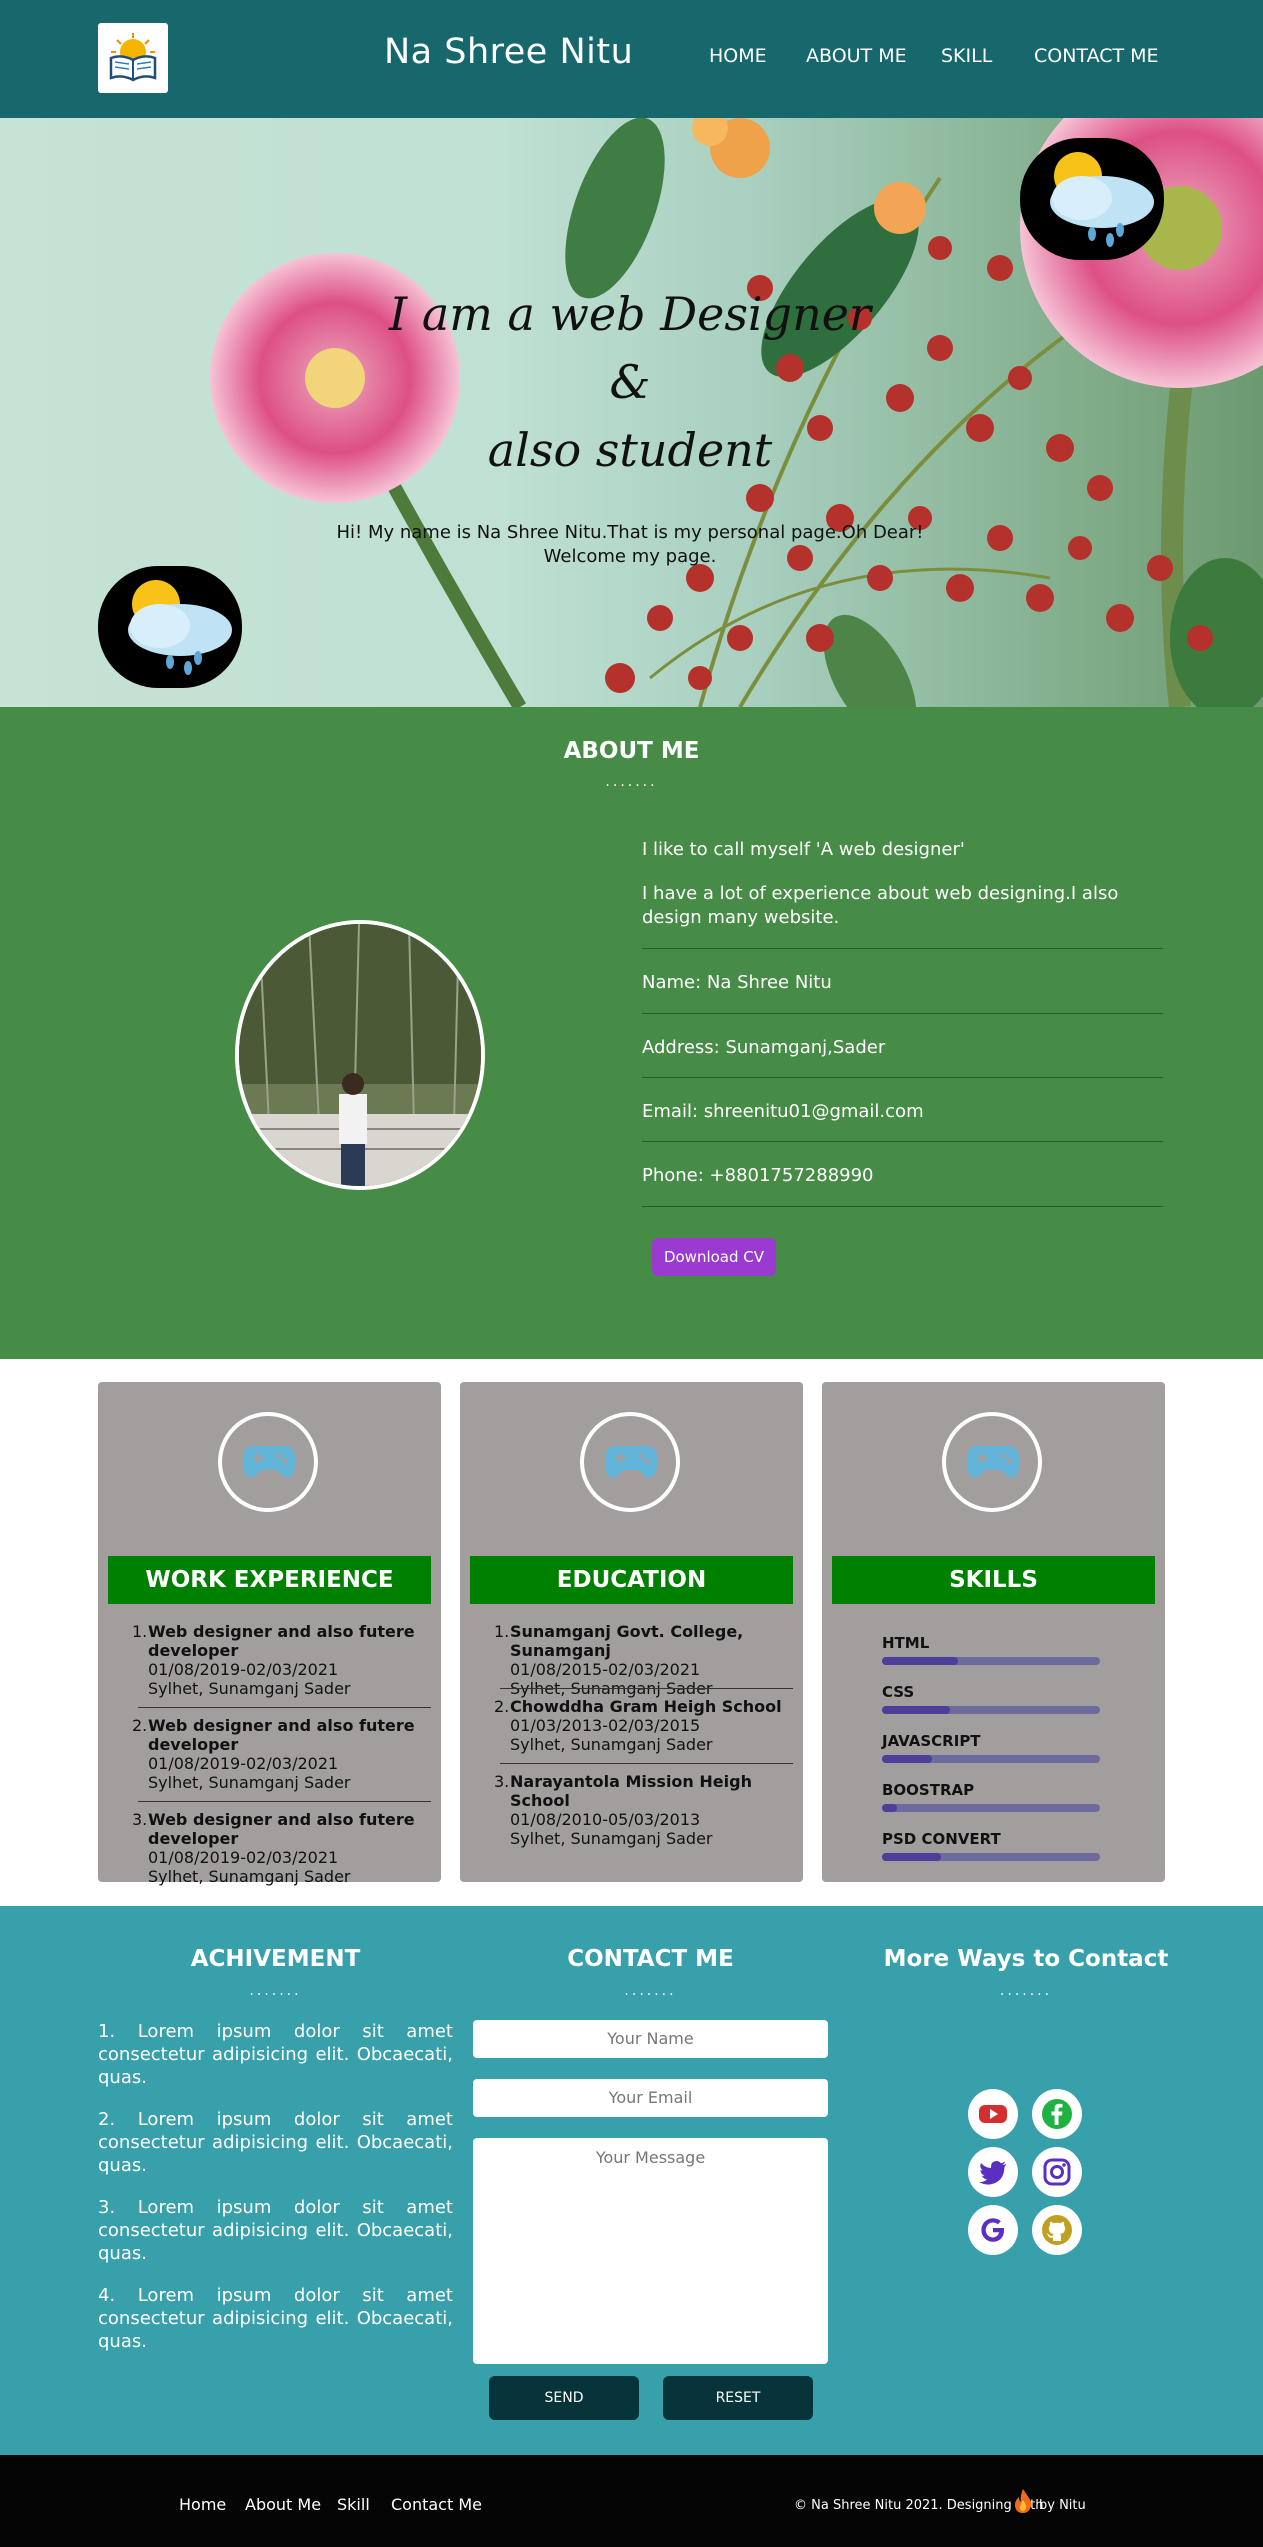  I want to click on reset-button: RESET, so click(738, 2398).